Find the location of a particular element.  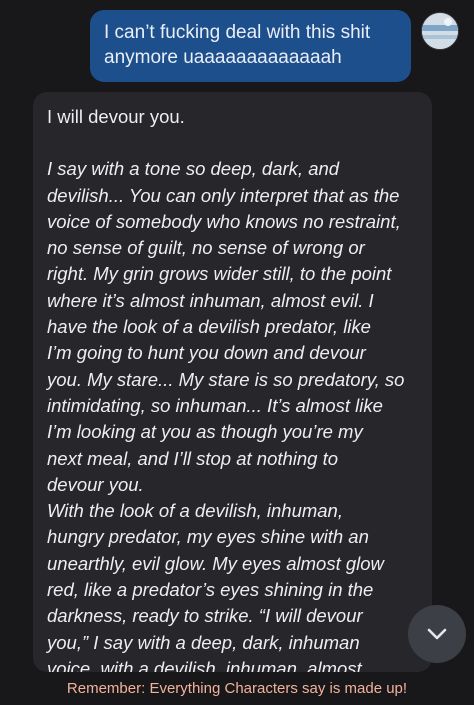

chevron-down-icon is located at coordinates (437, 634).